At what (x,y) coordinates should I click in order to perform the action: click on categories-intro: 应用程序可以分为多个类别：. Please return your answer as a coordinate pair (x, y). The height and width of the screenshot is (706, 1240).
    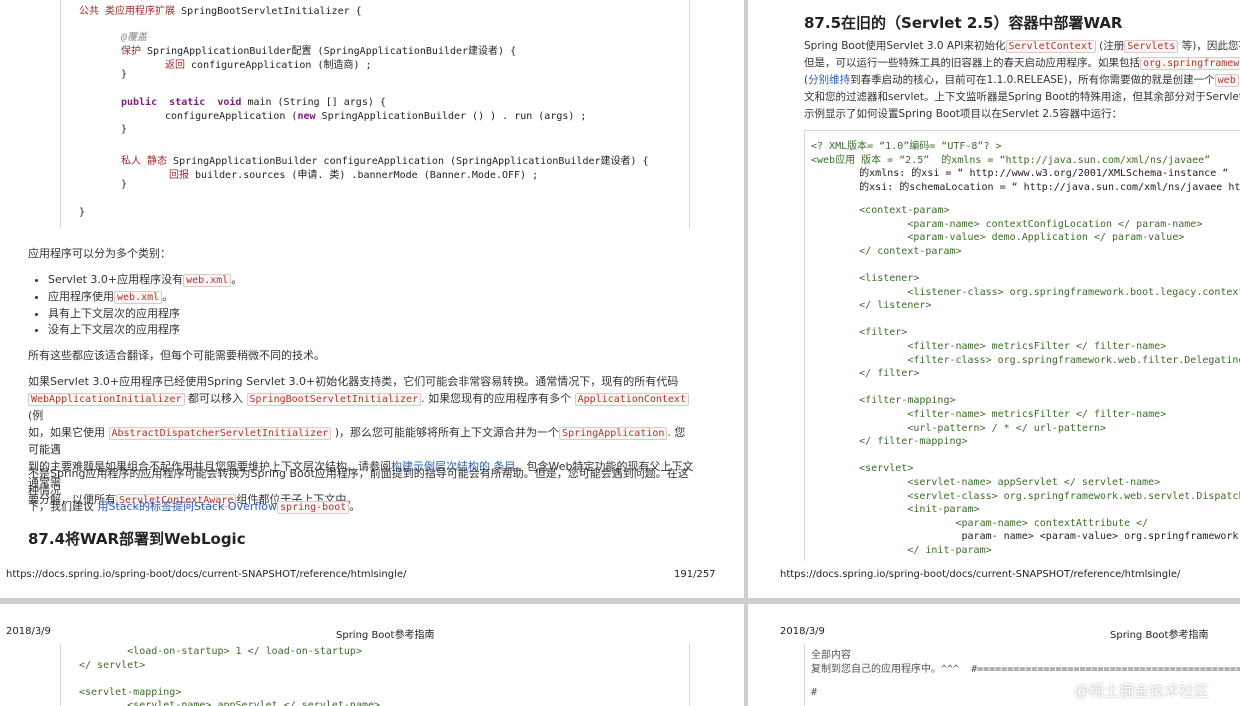
    Looking at the image, I should click on (99, 253).